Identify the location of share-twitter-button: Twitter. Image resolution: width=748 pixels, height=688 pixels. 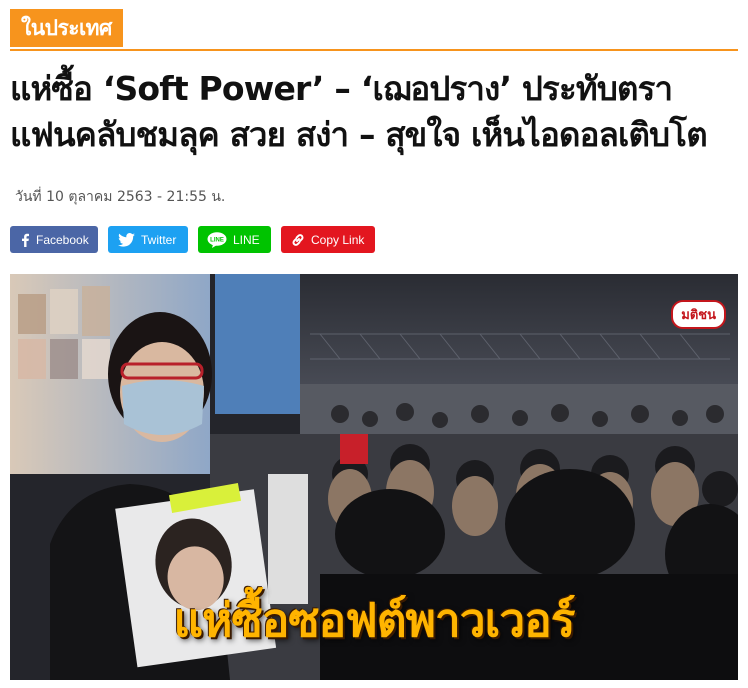
(148, 239).